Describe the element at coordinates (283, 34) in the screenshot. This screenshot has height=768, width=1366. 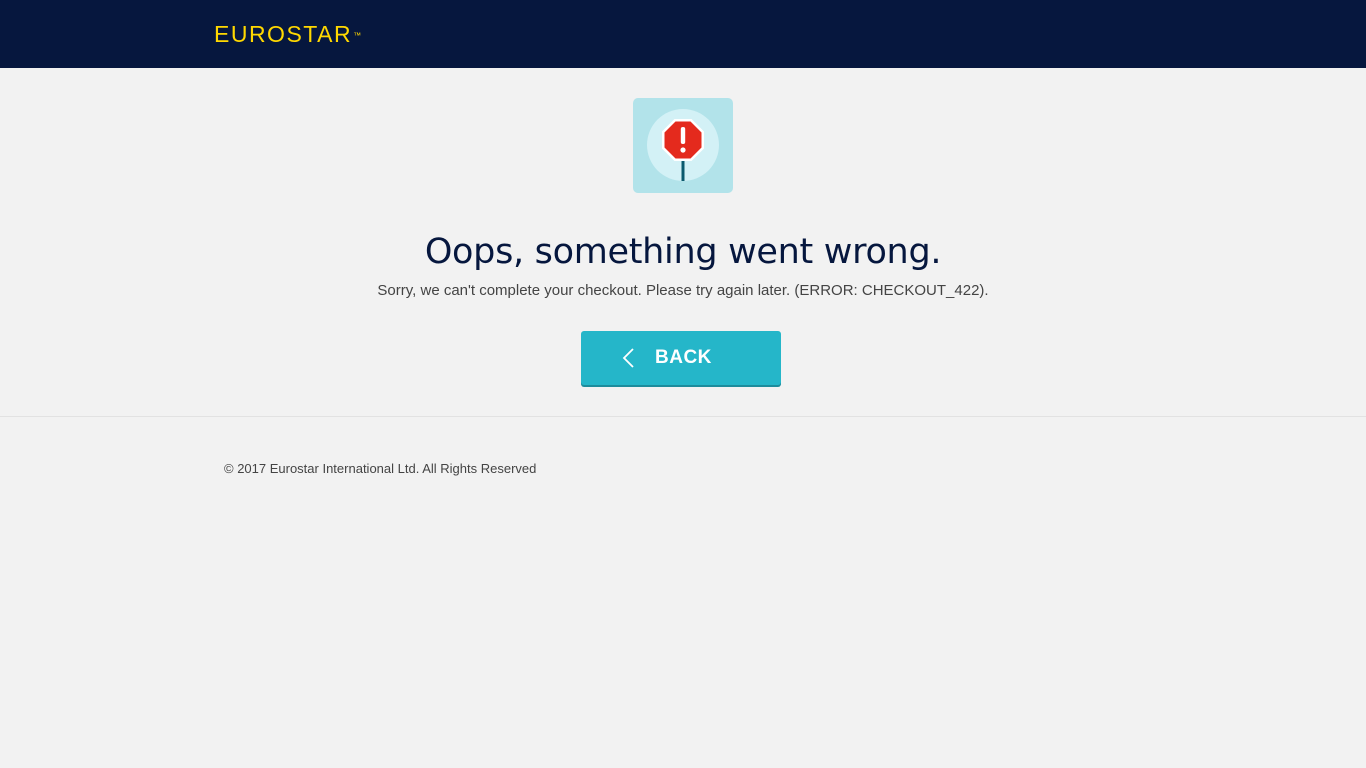
I see `logo-text: EUROSTAR` at that location.